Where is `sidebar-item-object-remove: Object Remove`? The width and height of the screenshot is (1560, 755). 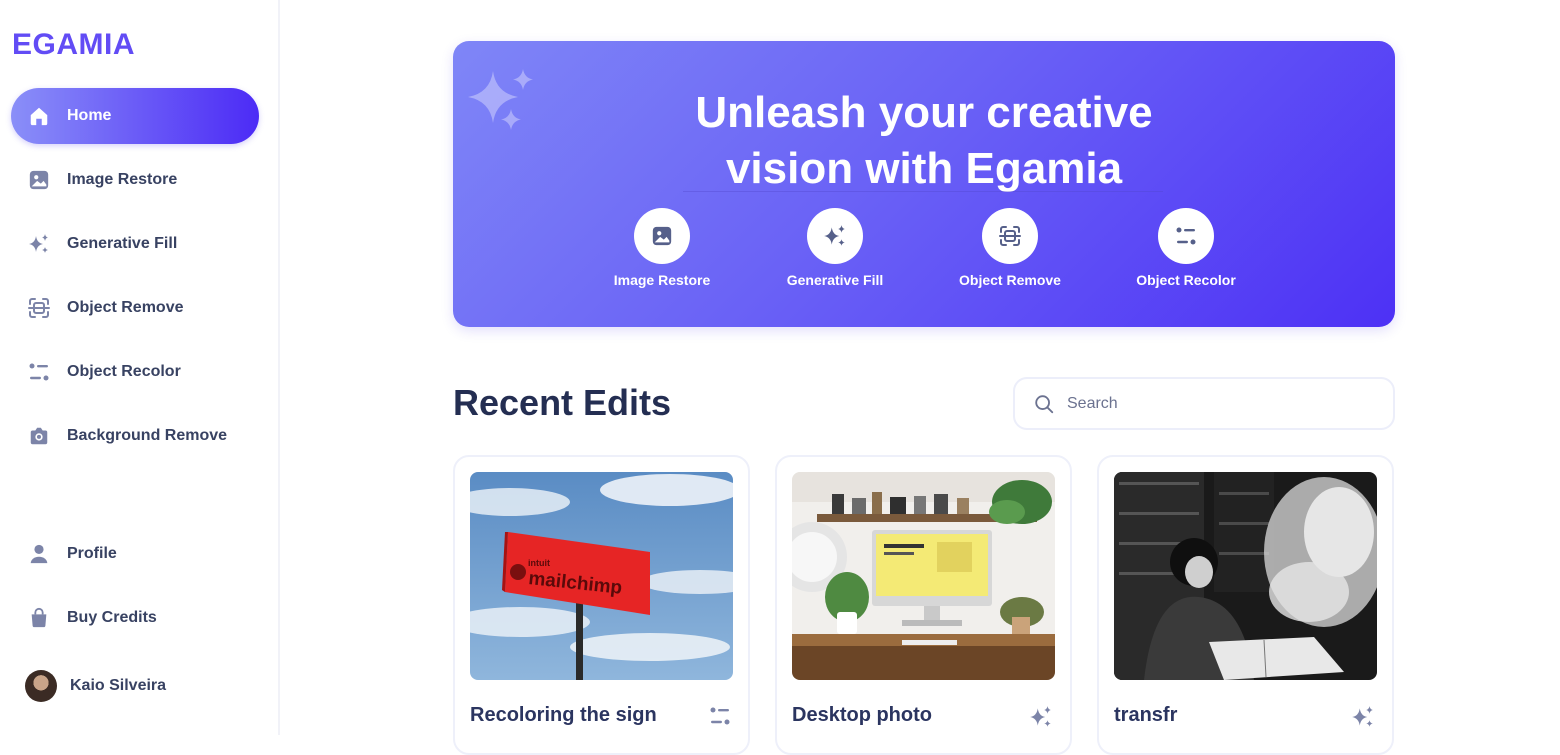
sidebar-item-object-remove: Object Remove is located at coordinates (135, 308).